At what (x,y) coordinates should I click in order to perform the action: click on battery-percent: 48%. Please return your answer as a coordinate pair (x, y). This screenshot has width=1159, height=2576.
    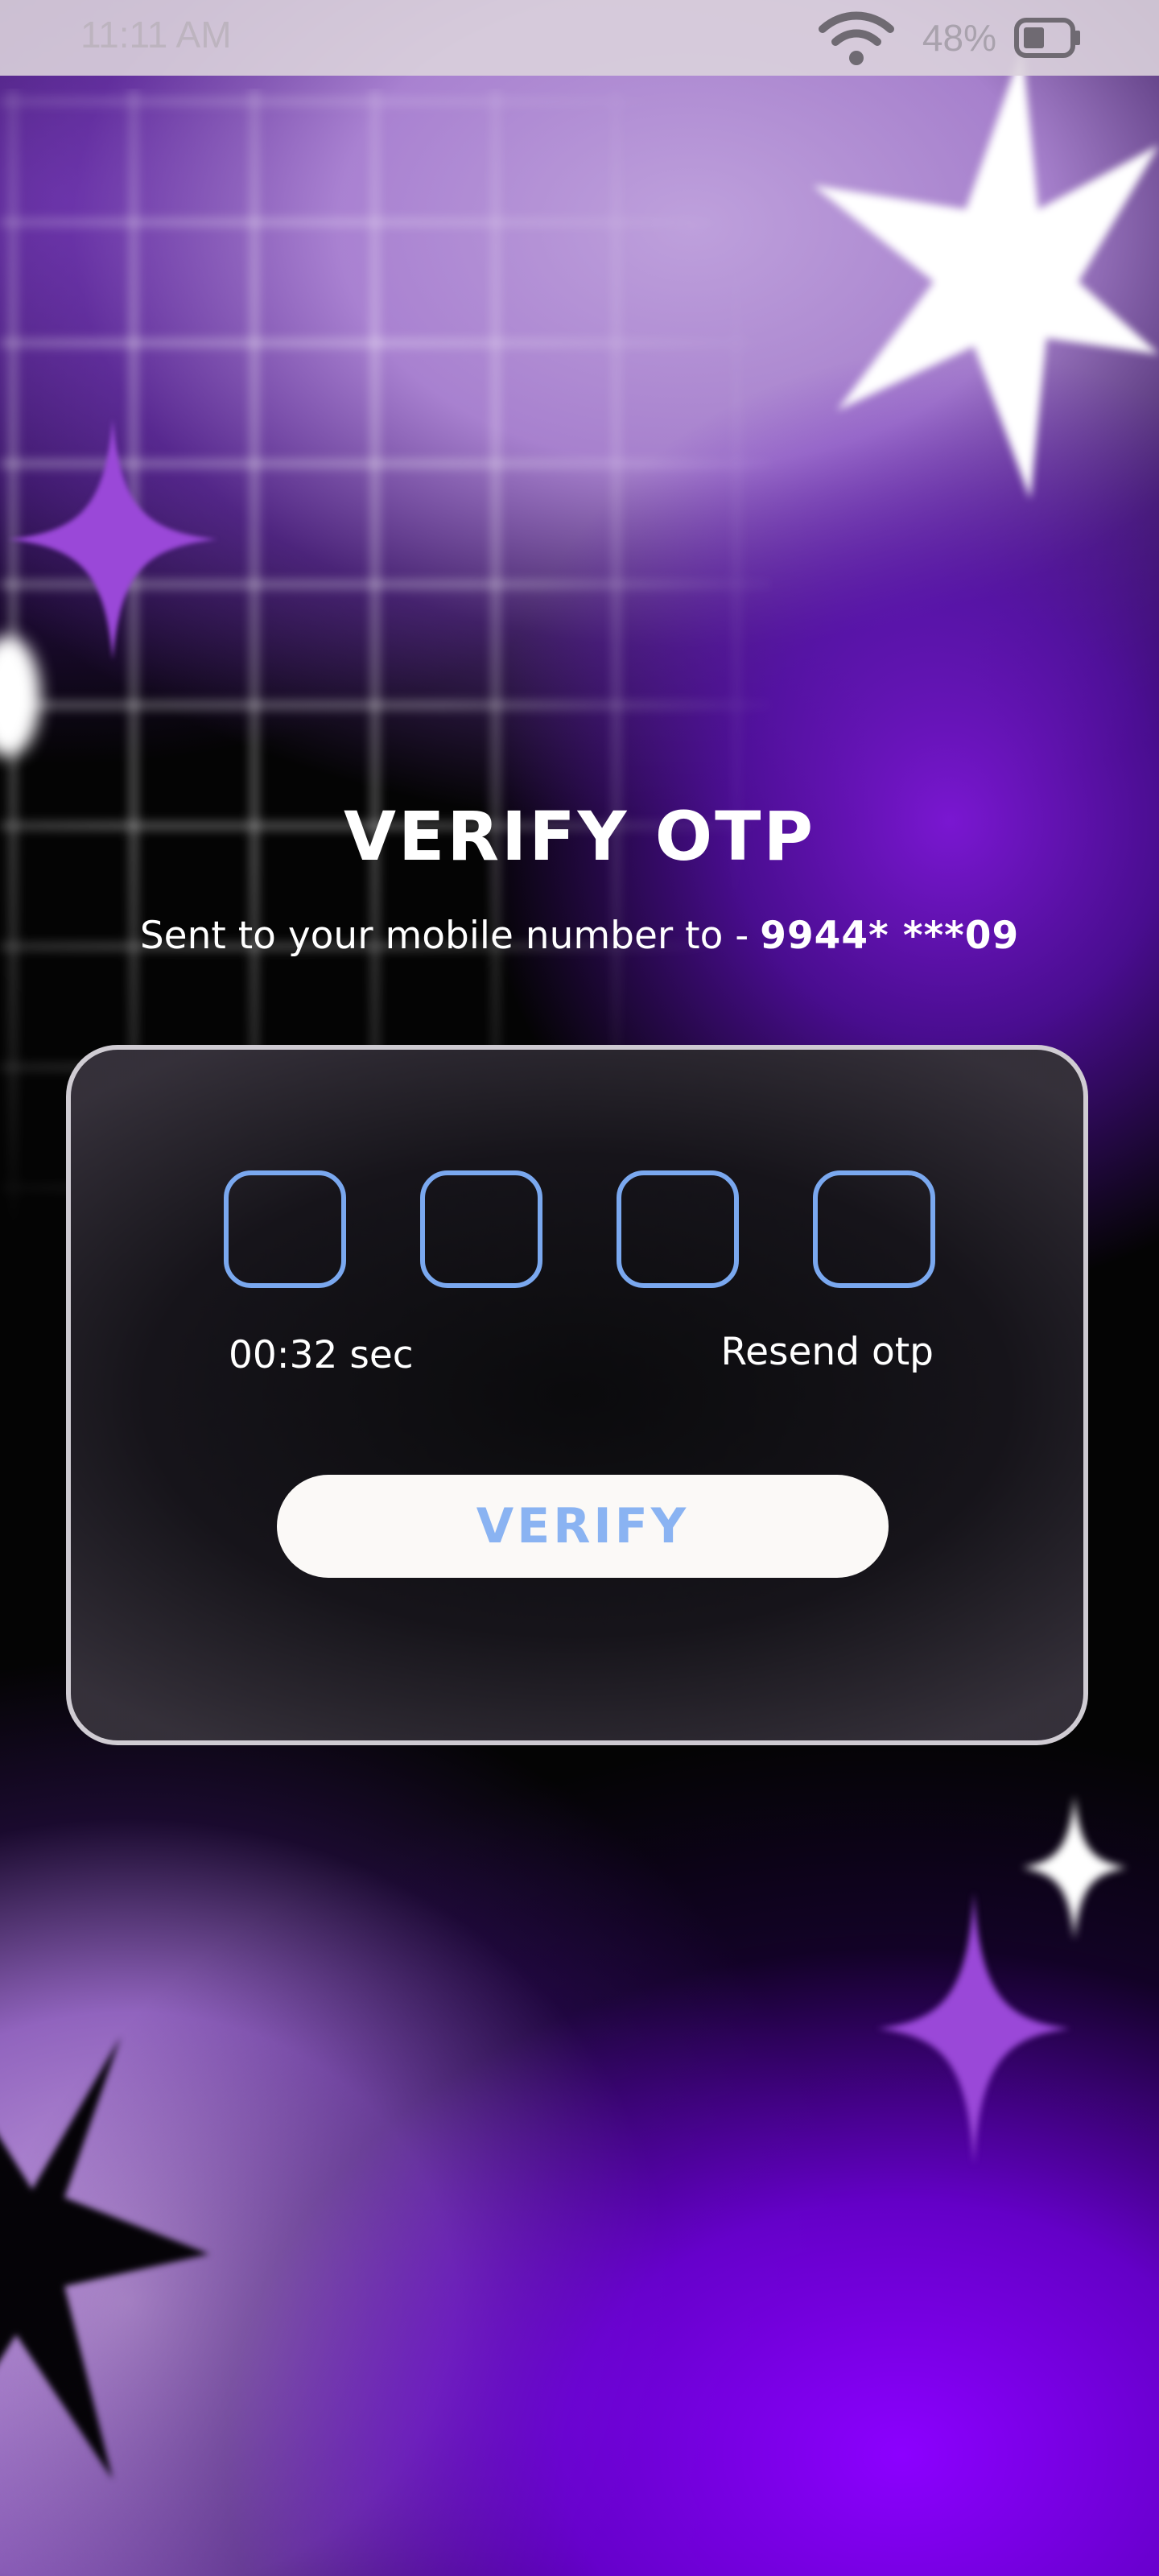
    Looking at the image, I should click on (959, 38).